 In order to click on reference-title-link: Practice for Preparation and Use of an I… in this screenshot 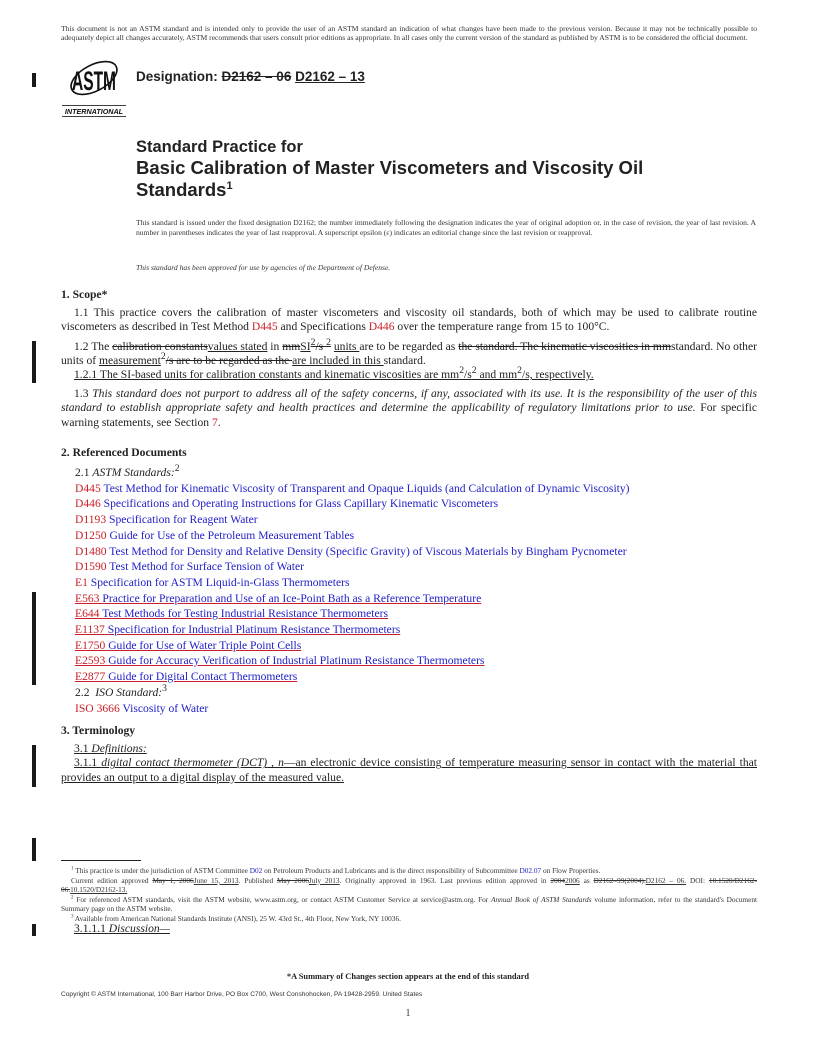, I will do `click(291, 598)`.